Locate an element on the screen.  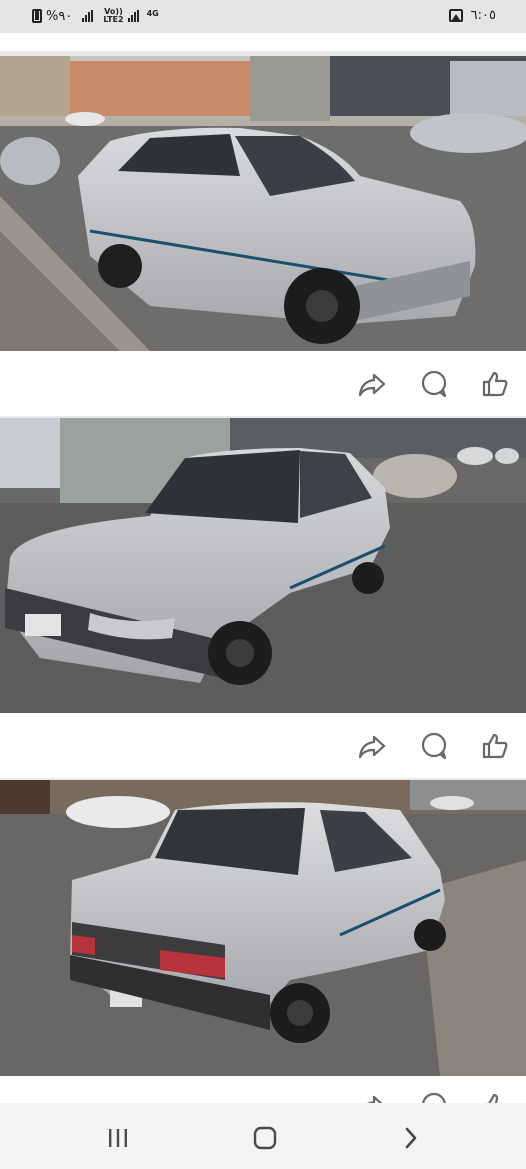
clock: ٦:٠٥ is located at coordinates (483, 15).